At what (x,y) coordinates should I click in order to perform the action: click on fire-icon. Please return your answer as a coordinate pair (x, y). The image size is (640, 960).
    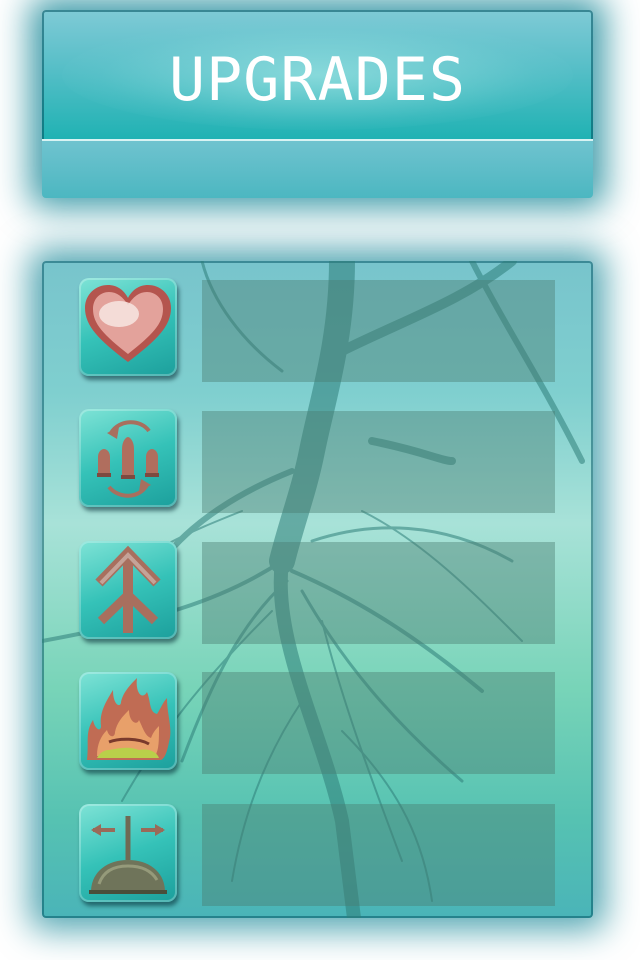
    Looking at the image, I should click on (129, 719).